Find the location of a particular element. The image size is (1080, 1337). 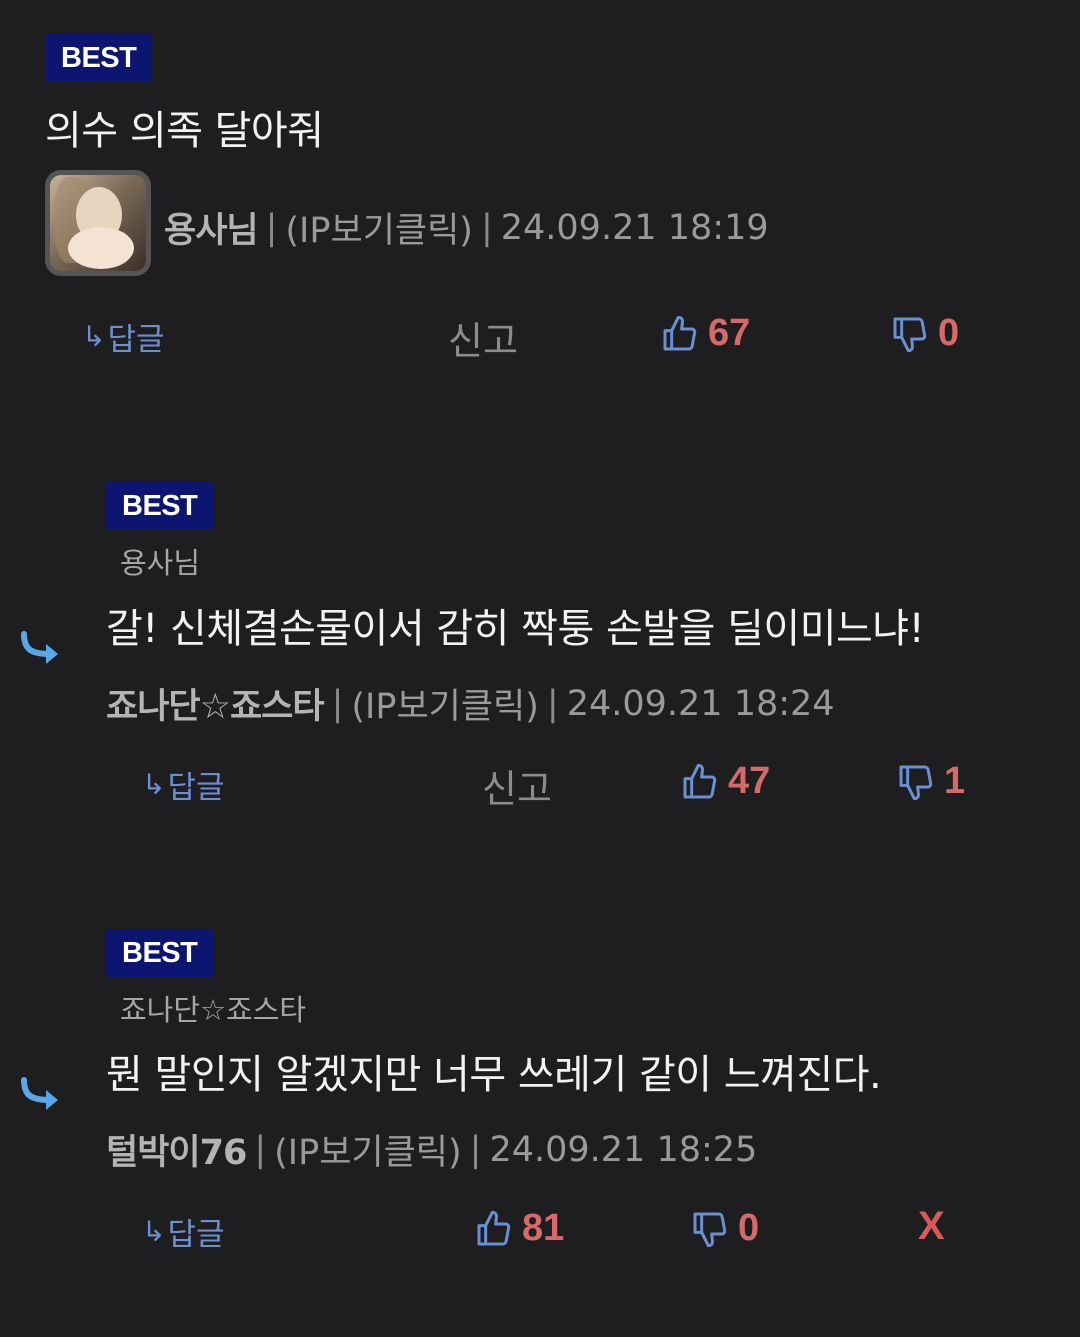

reply-to-author: 용사님 is located at coordinates (160, 563).